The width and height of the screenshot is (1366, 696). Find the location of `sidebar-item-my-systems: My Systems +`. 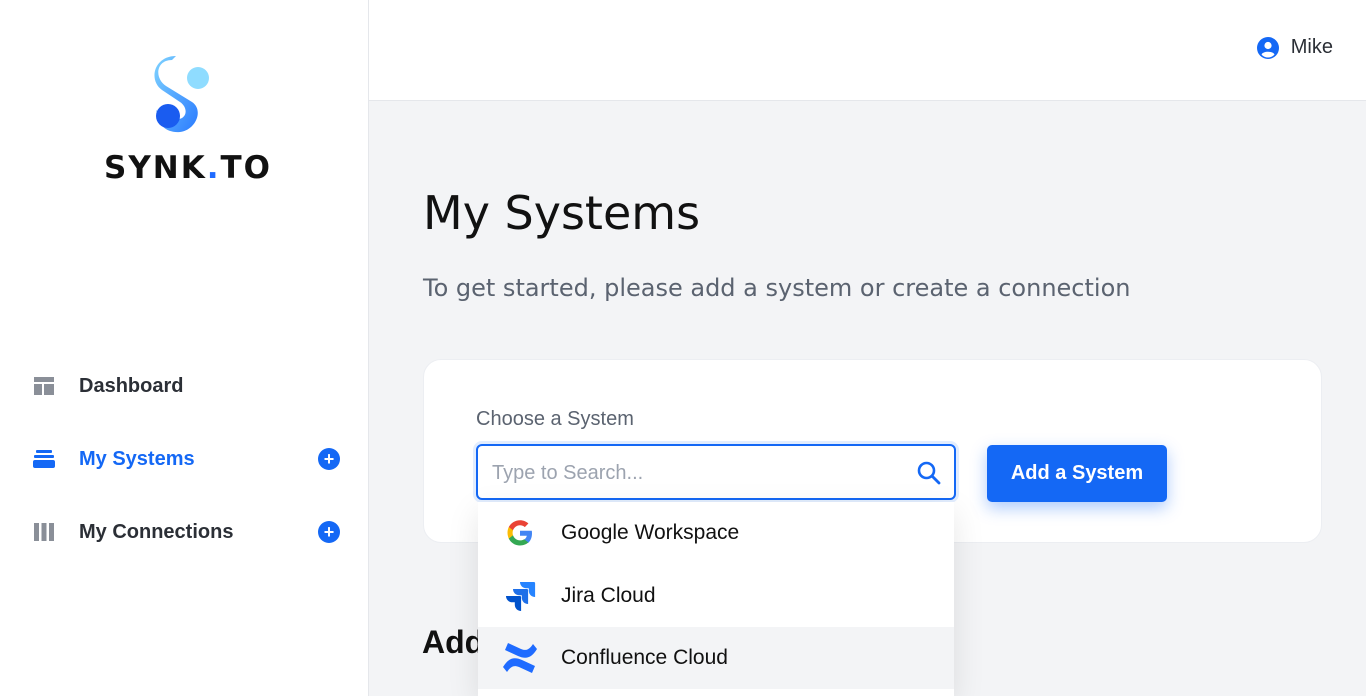

sidebar-item-my-systems: My Systems + is located at coordinates (187, 459).